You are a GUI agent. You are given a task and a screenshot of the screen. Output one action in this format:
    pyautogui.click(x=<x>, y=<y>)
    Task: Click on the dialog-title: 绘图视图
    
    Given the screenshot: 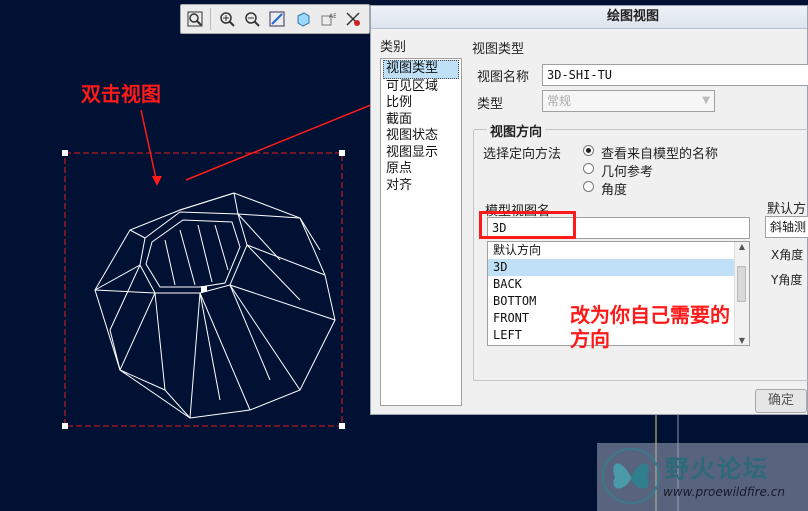 What is the action you would take?
    pyautogui.click(x=589, y=17)
    